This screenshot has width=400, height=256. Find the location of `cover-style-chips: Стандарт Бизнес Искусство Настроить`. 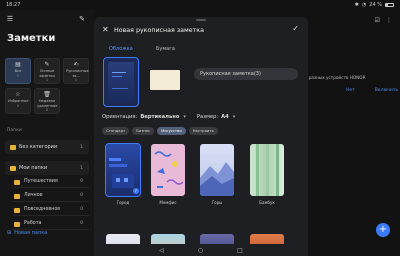

cover-style-chips: Стандарт Бизнес Искусство Настроить is located at coordinates (160, 131).